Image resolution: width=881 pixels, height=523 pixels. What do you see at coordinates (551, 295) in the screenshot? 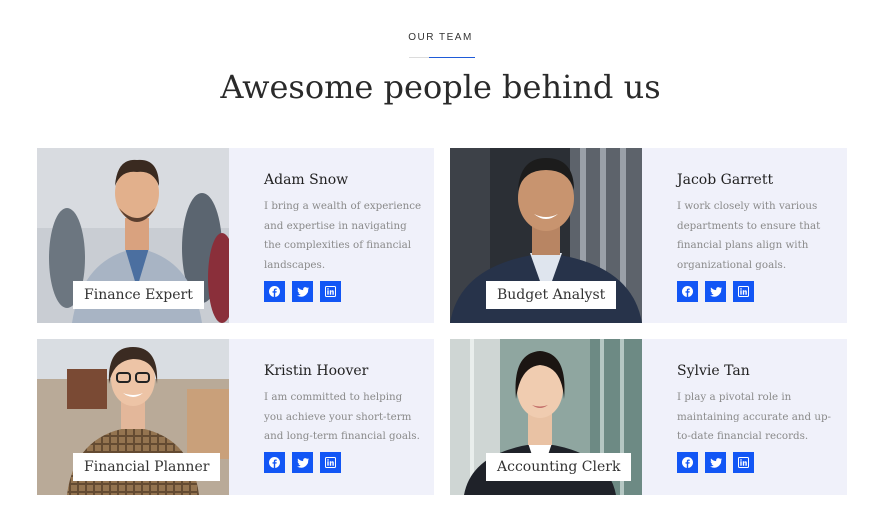
I see `member-role-label: Budget Analyst` at bounding box center [551, 295].